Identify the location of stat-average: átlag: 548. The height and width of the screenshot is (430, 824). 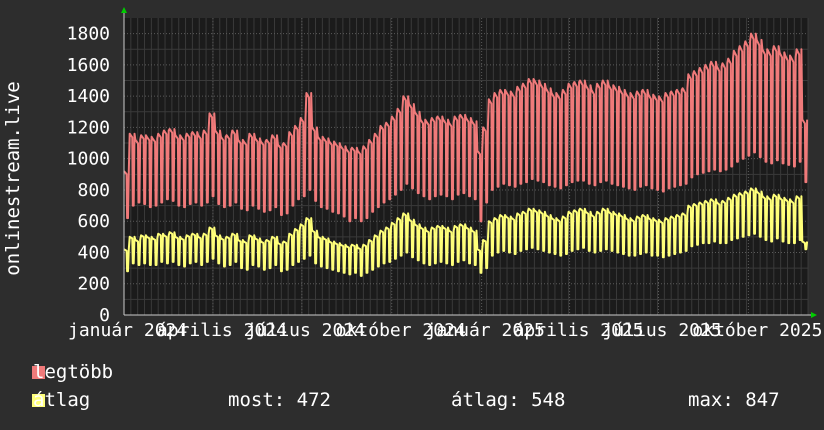
(508, 400).